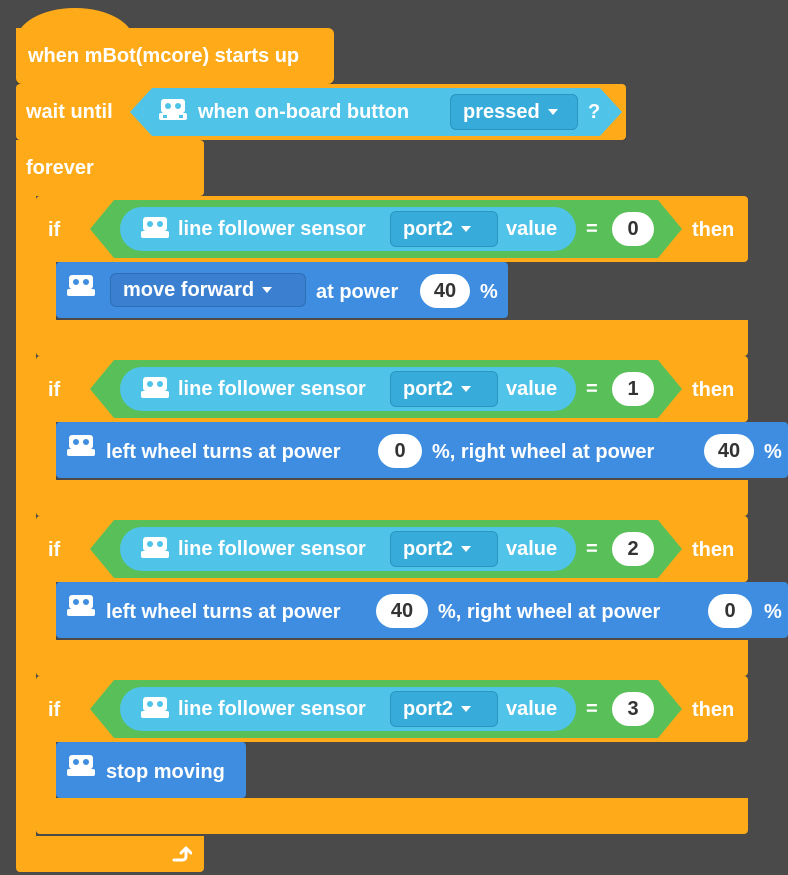 This screenshot has width=788, height=875. Describe the element at coordinates (392, 816) in the screenshot. I see `if-block-4-footer` at that location.